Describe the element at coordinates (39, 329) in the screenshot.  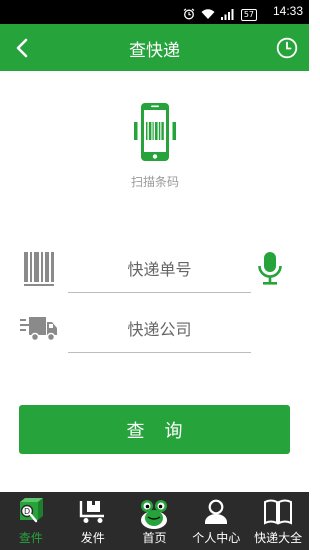
I see `truck-icon` at that location.